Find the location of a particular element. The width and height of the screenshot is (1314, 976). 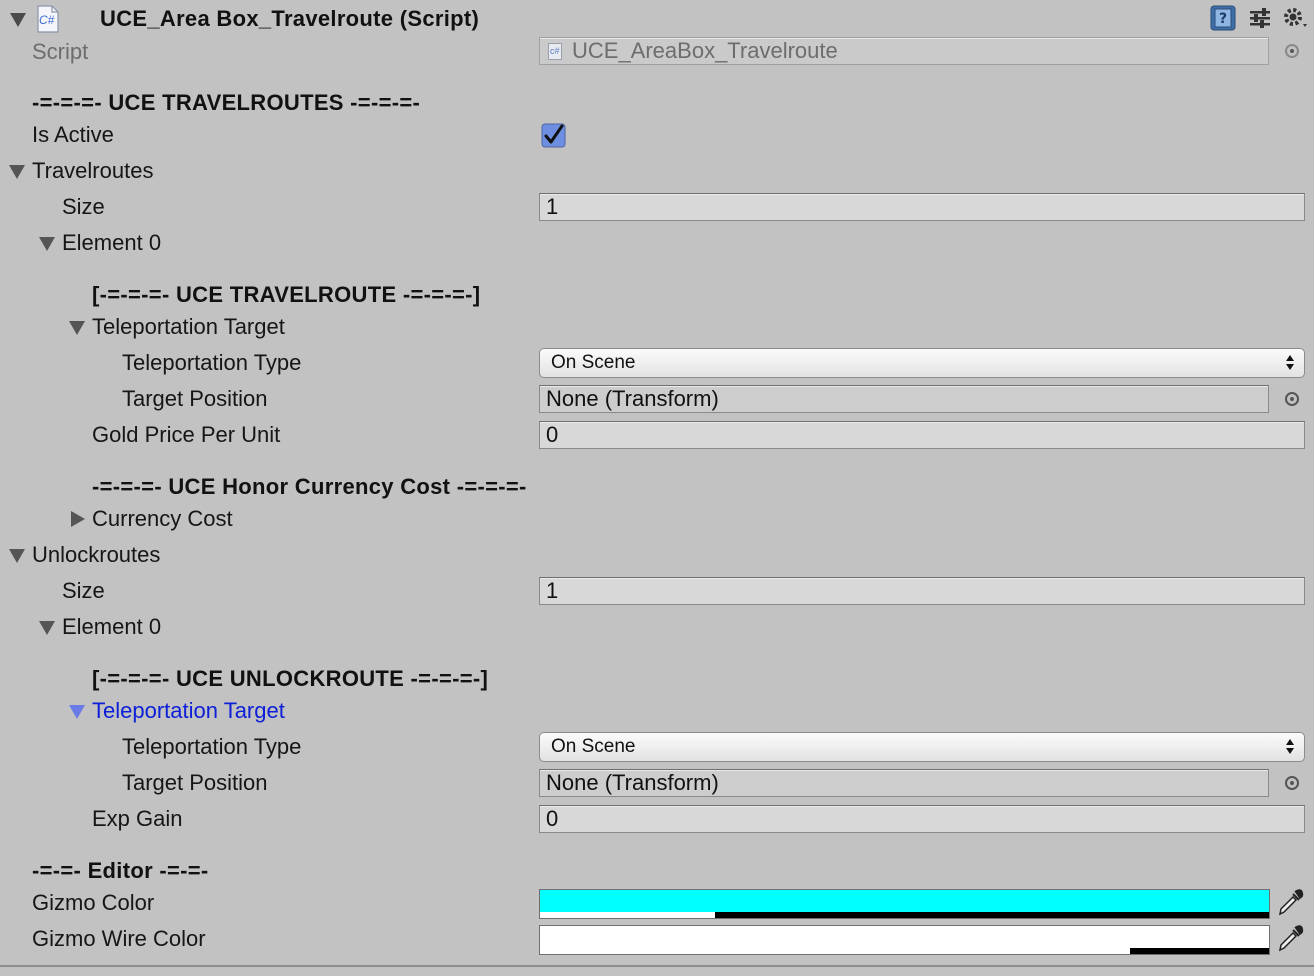

unlockroutes-foldout-arrow is located at coordinates (17, 556).